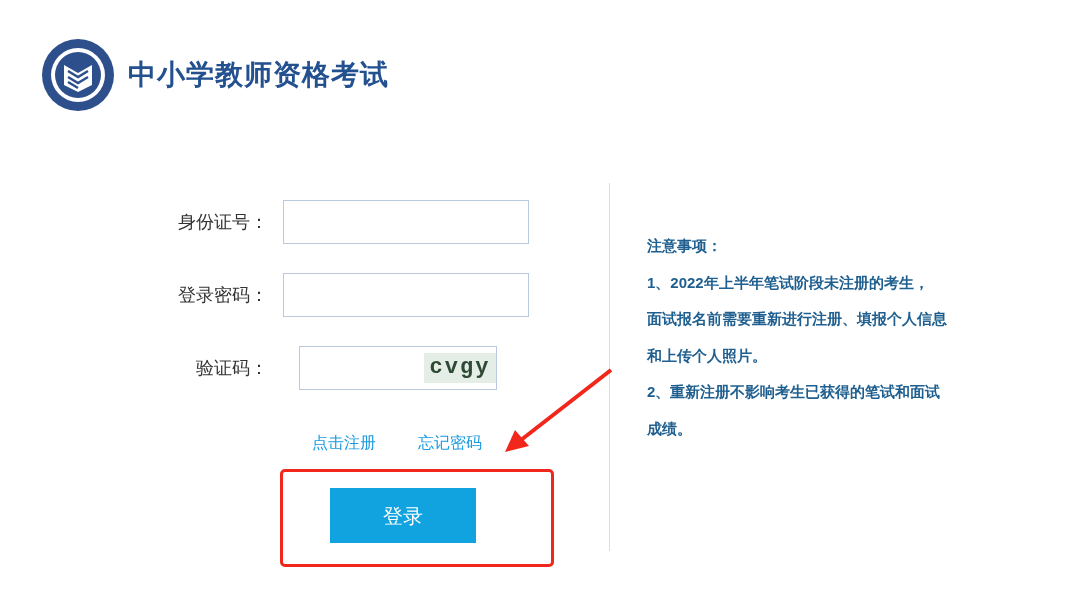  Describe the element at coordinates (685, 246) in the screenshot. I see `notice-title: 注意事项：` at that location.